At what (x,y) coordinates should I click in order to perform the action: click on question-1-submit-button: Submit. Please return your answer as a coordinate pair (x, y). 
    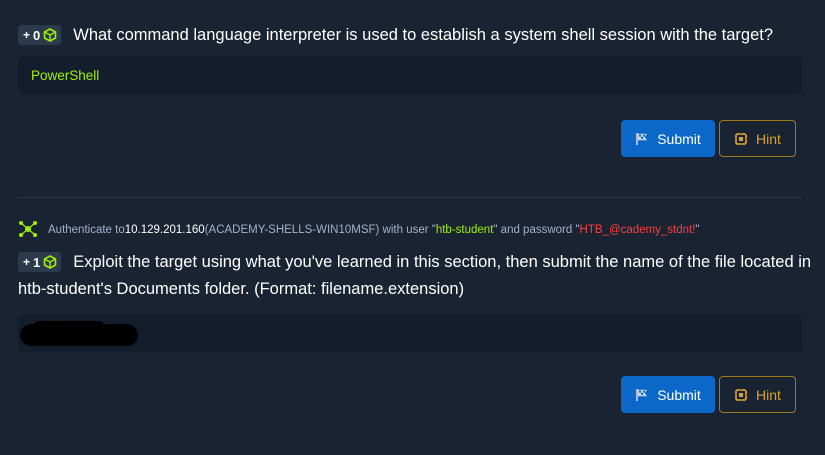
    Looking at the image, I should click on (668, 138).